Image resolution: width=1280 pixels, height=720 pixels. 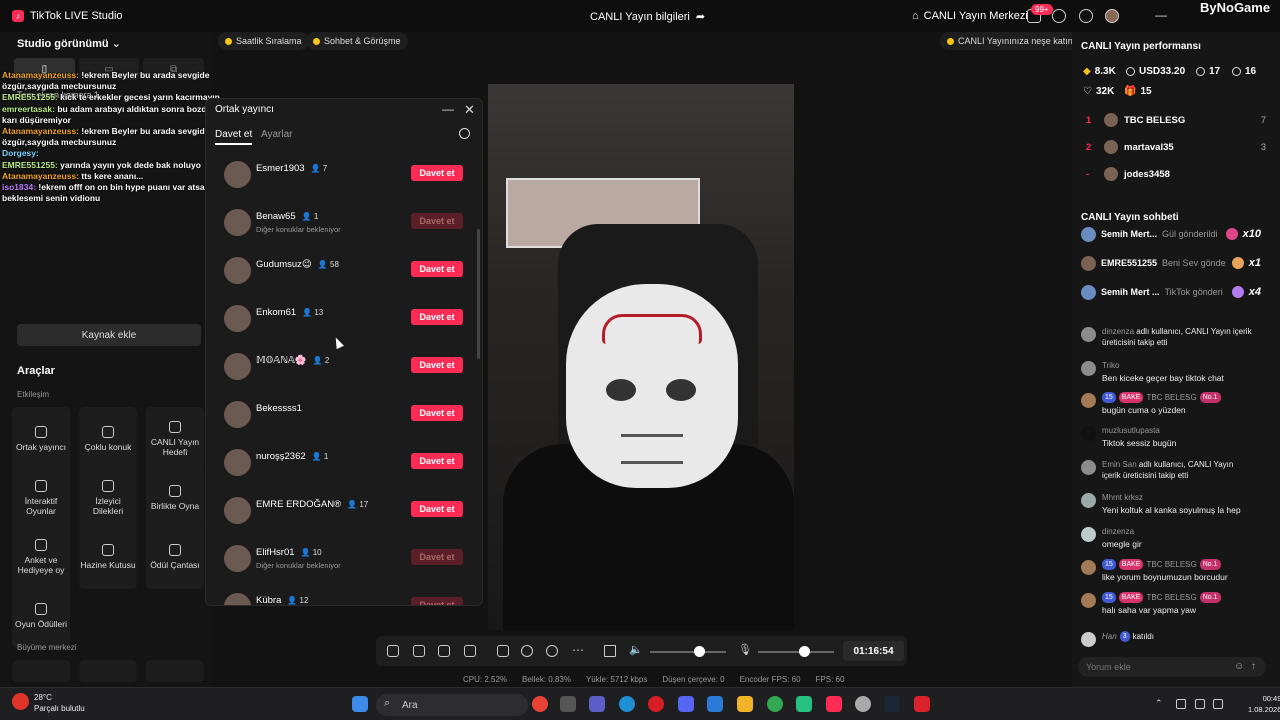 What do you see at coordinates (1181, 704) in the screenshot?
I see `mic-tray-icon` at bounding box center [1181, 704].